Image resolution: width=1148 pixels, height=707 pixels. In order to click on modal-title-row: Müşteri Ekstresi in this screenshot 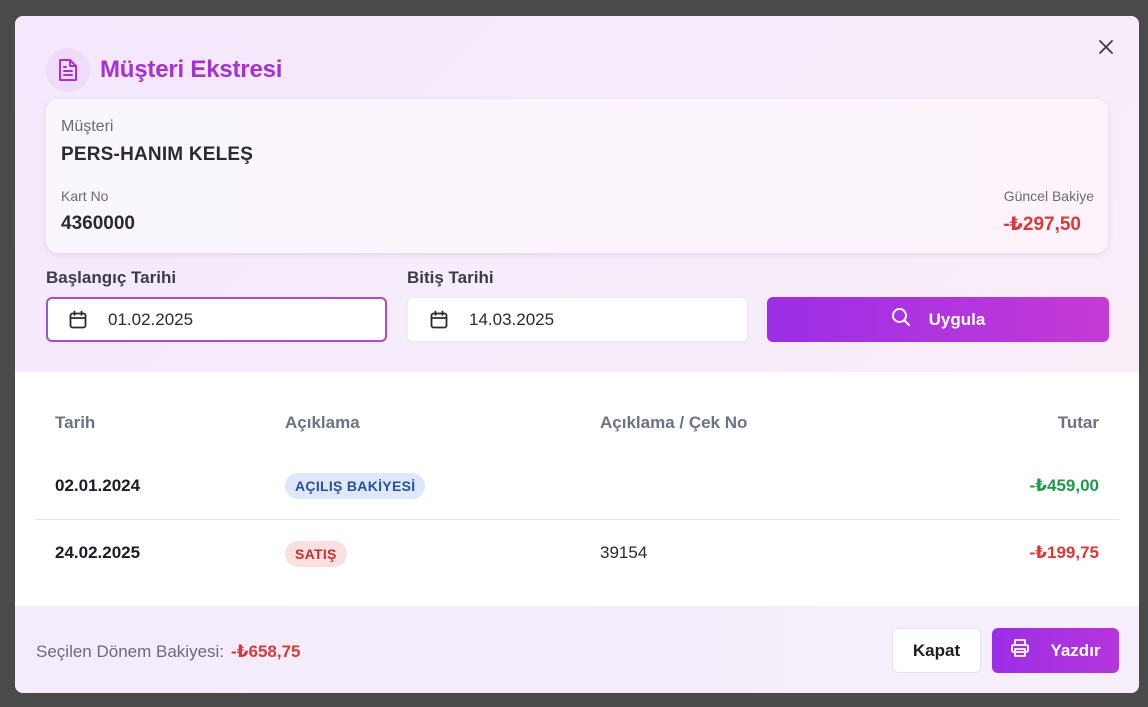, I will do `click(164, 70)`.